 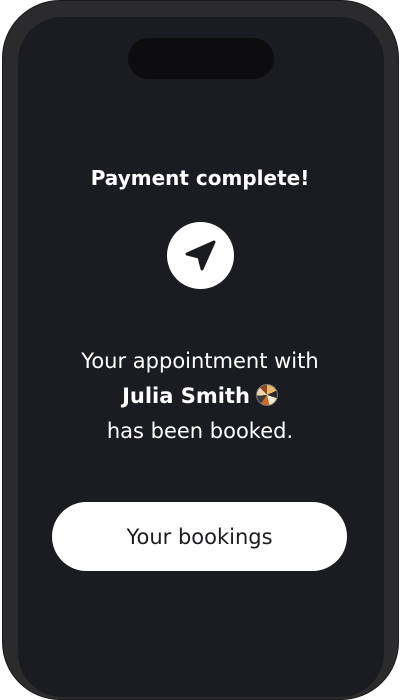 I want to click on your-bookings-button: Your bookings, so click(x=199, y=536).